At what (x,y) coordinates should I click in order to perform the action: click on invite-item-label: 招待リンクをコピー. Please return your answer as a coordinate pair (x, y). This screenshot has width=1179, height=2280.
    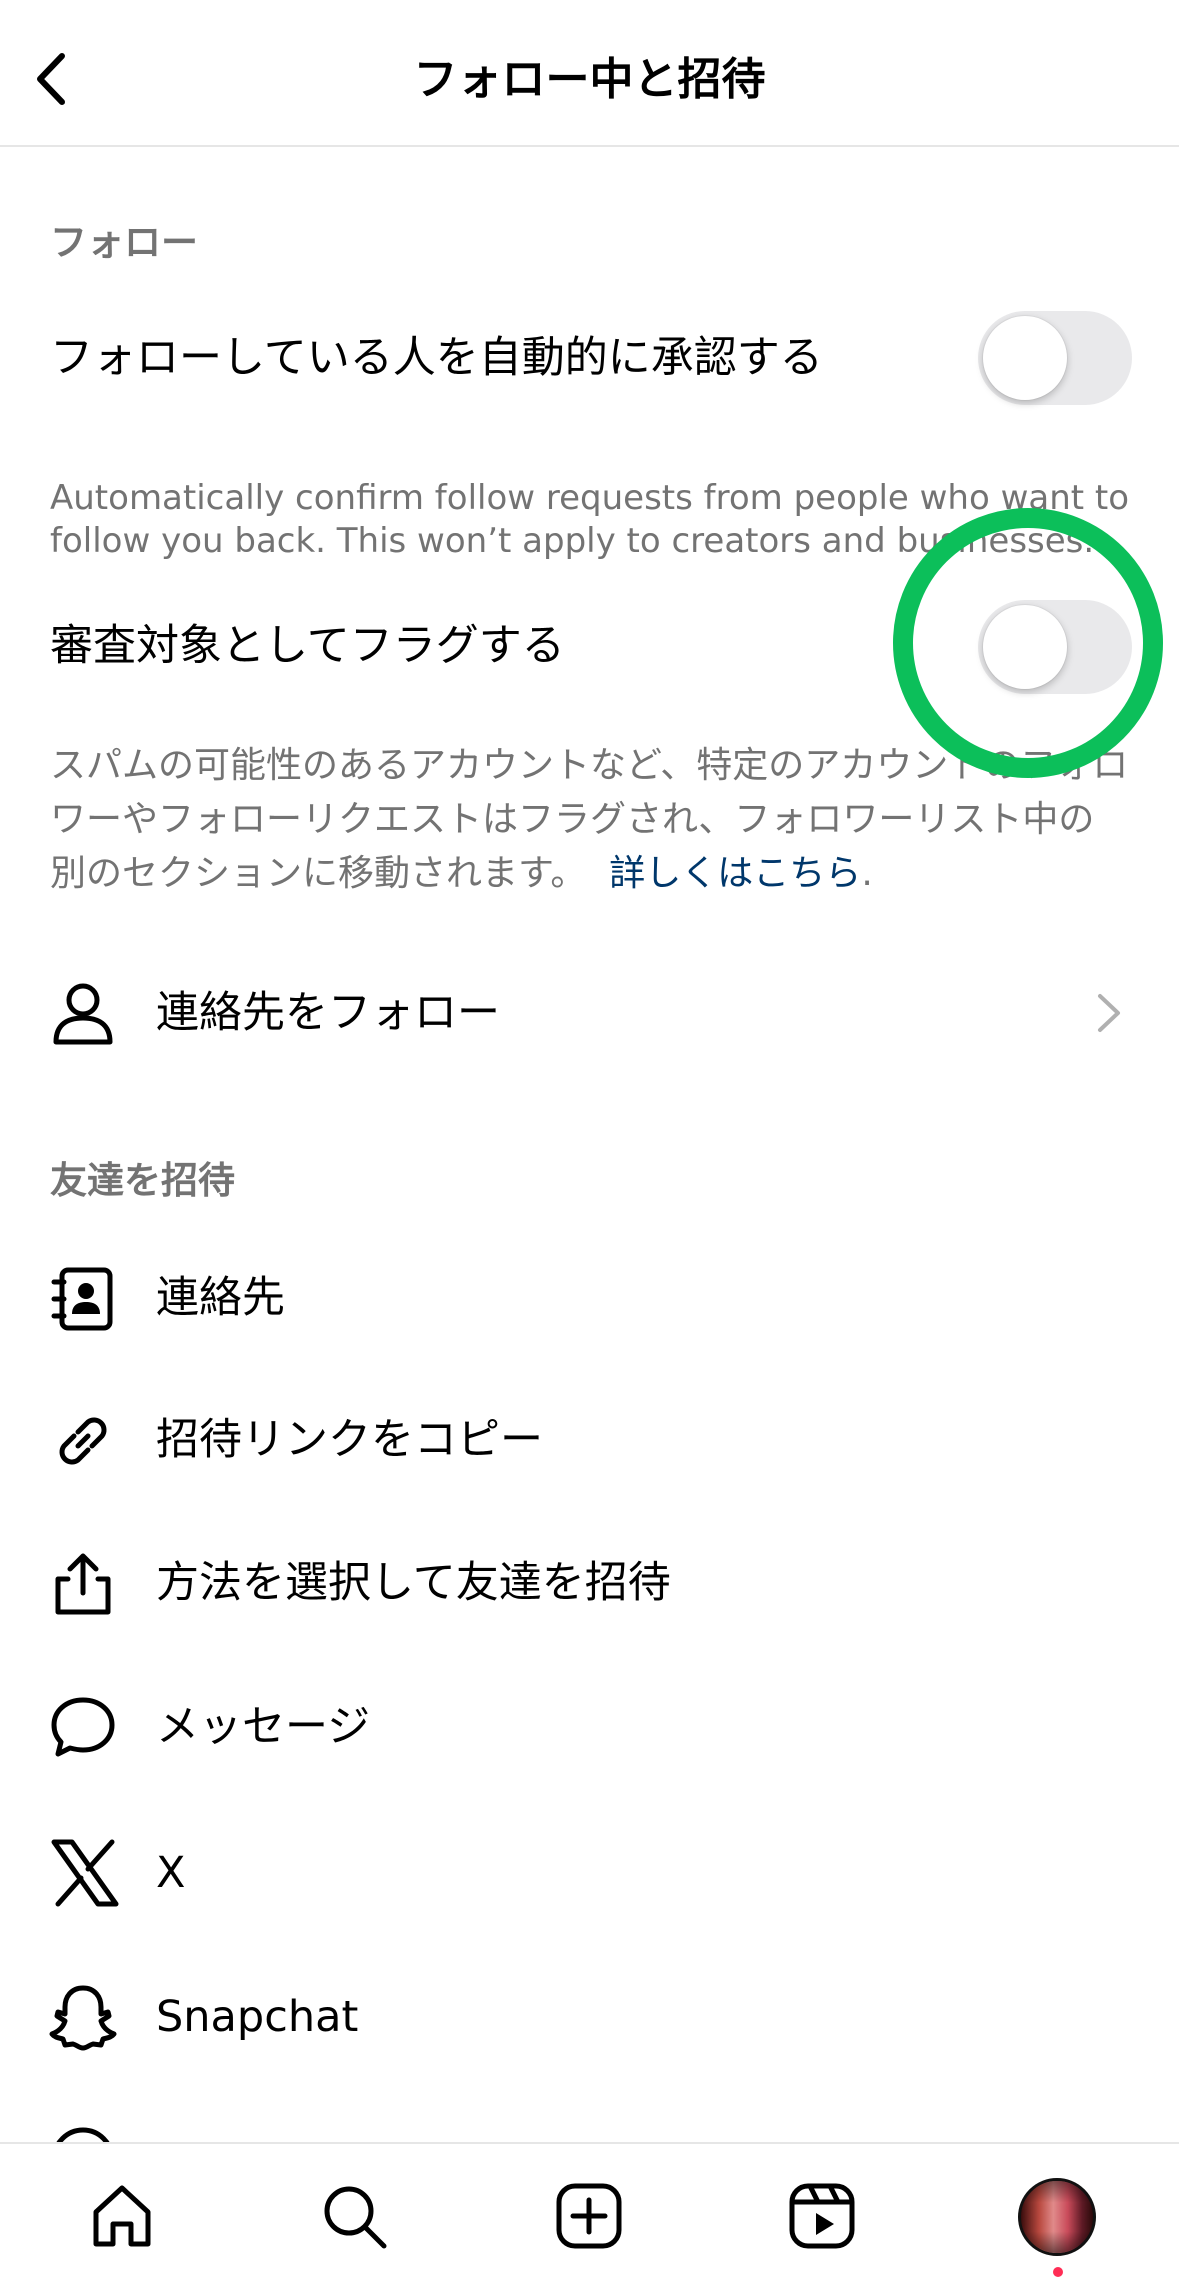
    Looking at the image, I should click on (349, 1440).